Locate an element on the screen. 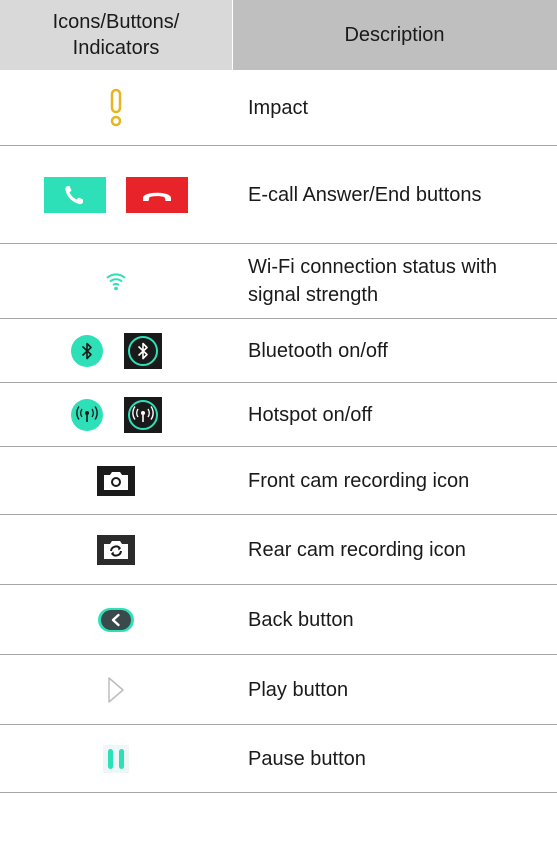 The image size is (557, 849). table-row: Impact is located at coordinates (278, 108).